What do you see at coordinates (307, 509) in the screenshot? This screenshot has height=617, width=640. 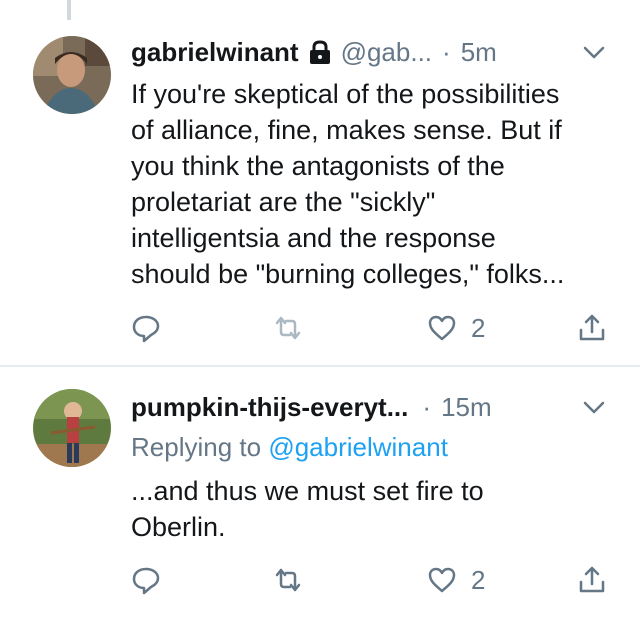 I see `tweet-text: ...and thus we must set fire to Oberlin.` at bounding box center [307, 509].